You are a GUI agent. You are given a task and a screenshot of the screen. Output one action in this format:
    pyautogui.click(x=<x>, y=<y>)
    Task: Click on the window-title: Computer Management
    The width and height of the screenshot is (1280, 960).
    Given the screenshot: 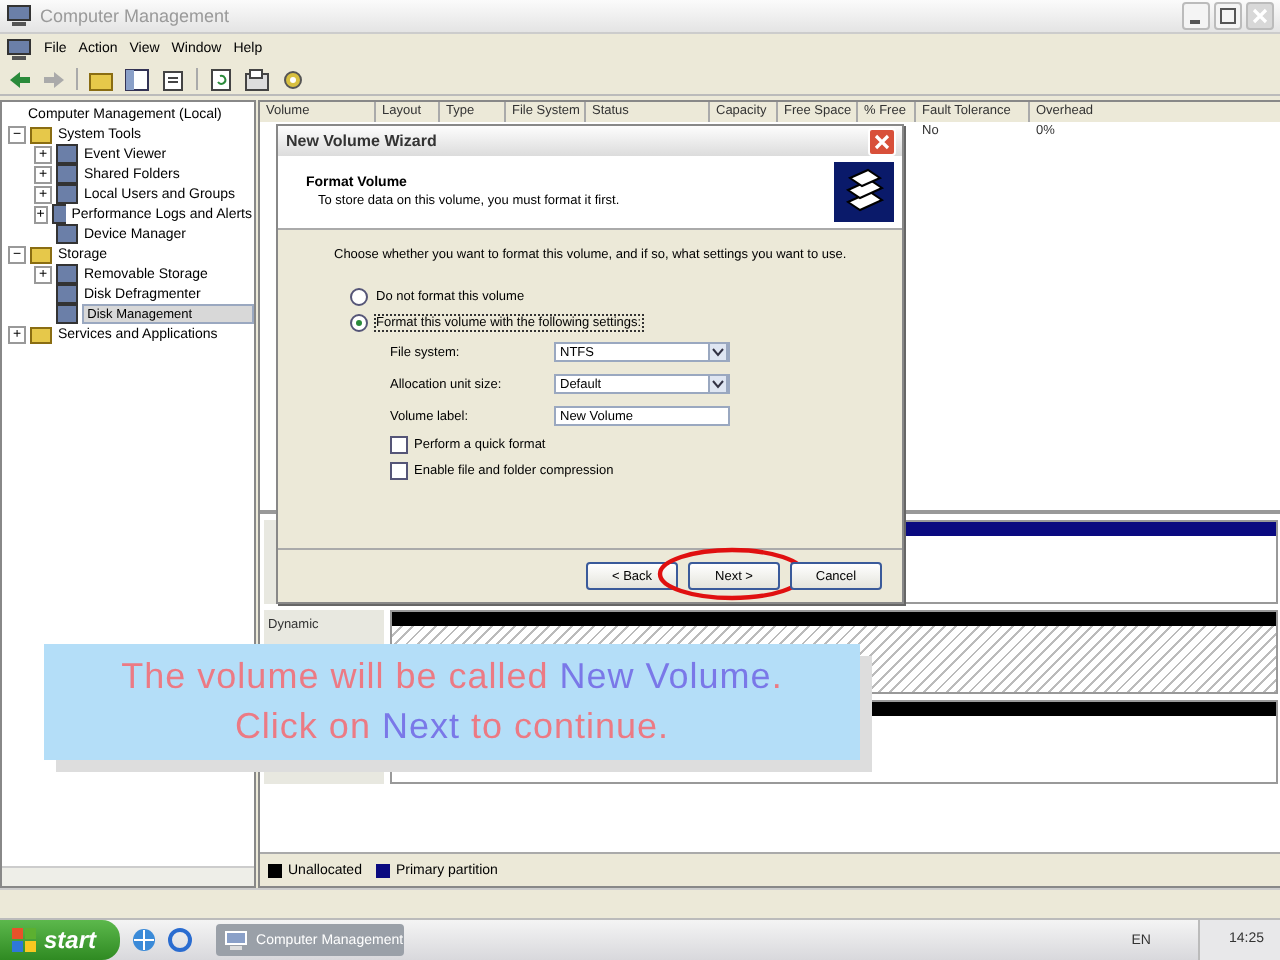 What is the action you would take?
    pyautogui.click(x=136, y=16)
    